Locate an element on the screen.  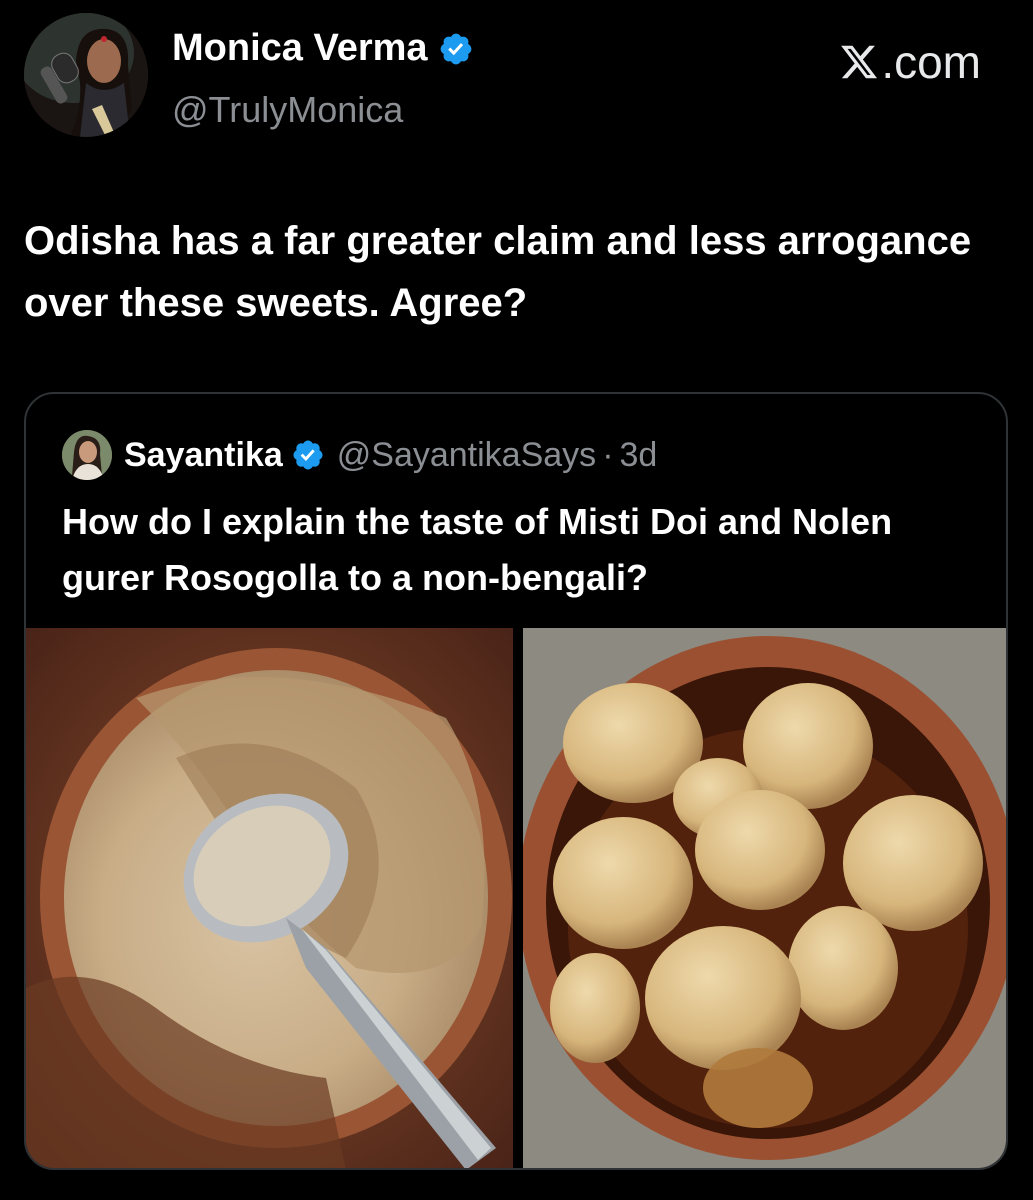
quoted-author-handle: @SayantikaSays is located at coordinates (466, 455).